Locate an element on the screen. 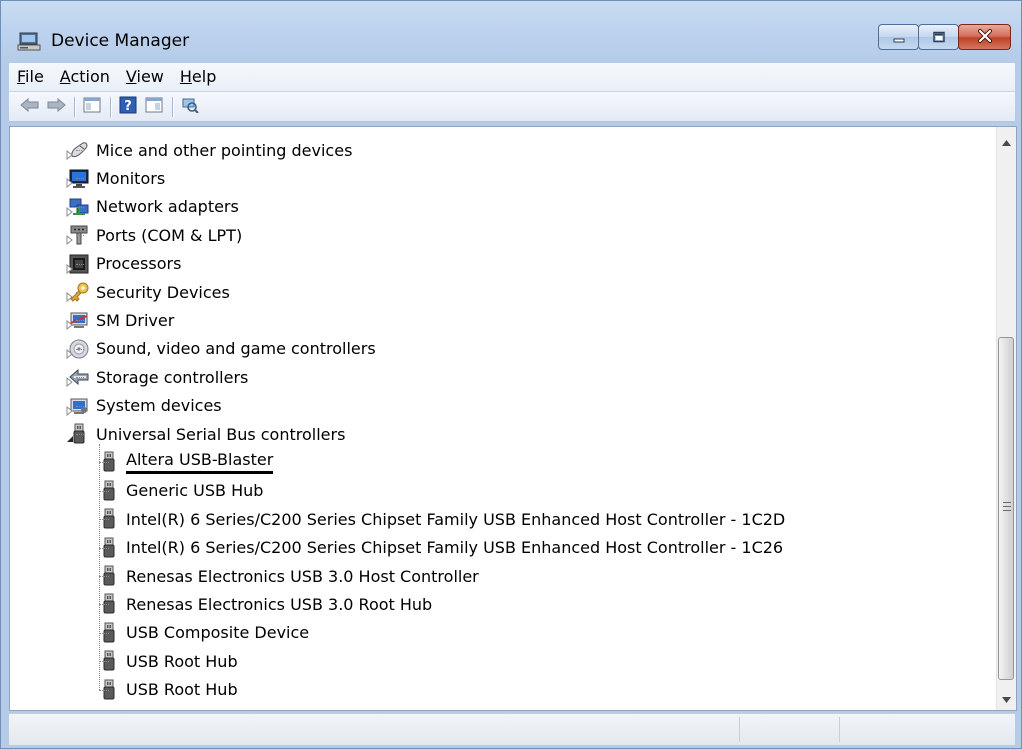 Image resolution: width=1022 pixels, height=749 pixels. tree-item-label: Ports (COM & LPT) is located at coordinates (169, 235).